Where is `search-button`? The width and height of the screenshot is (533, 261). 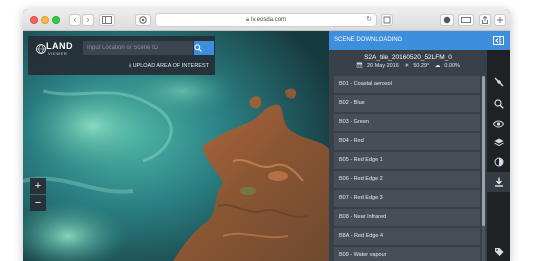
search-button is located at coordinates (204, 48).